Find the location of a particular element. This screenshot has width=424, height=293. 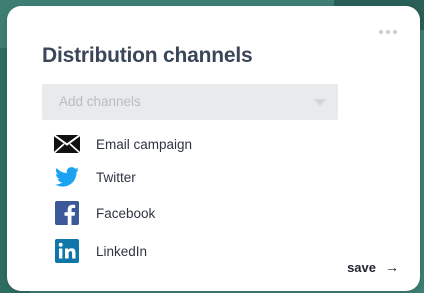

save-button-label: save is located at coordinates (361, 267).